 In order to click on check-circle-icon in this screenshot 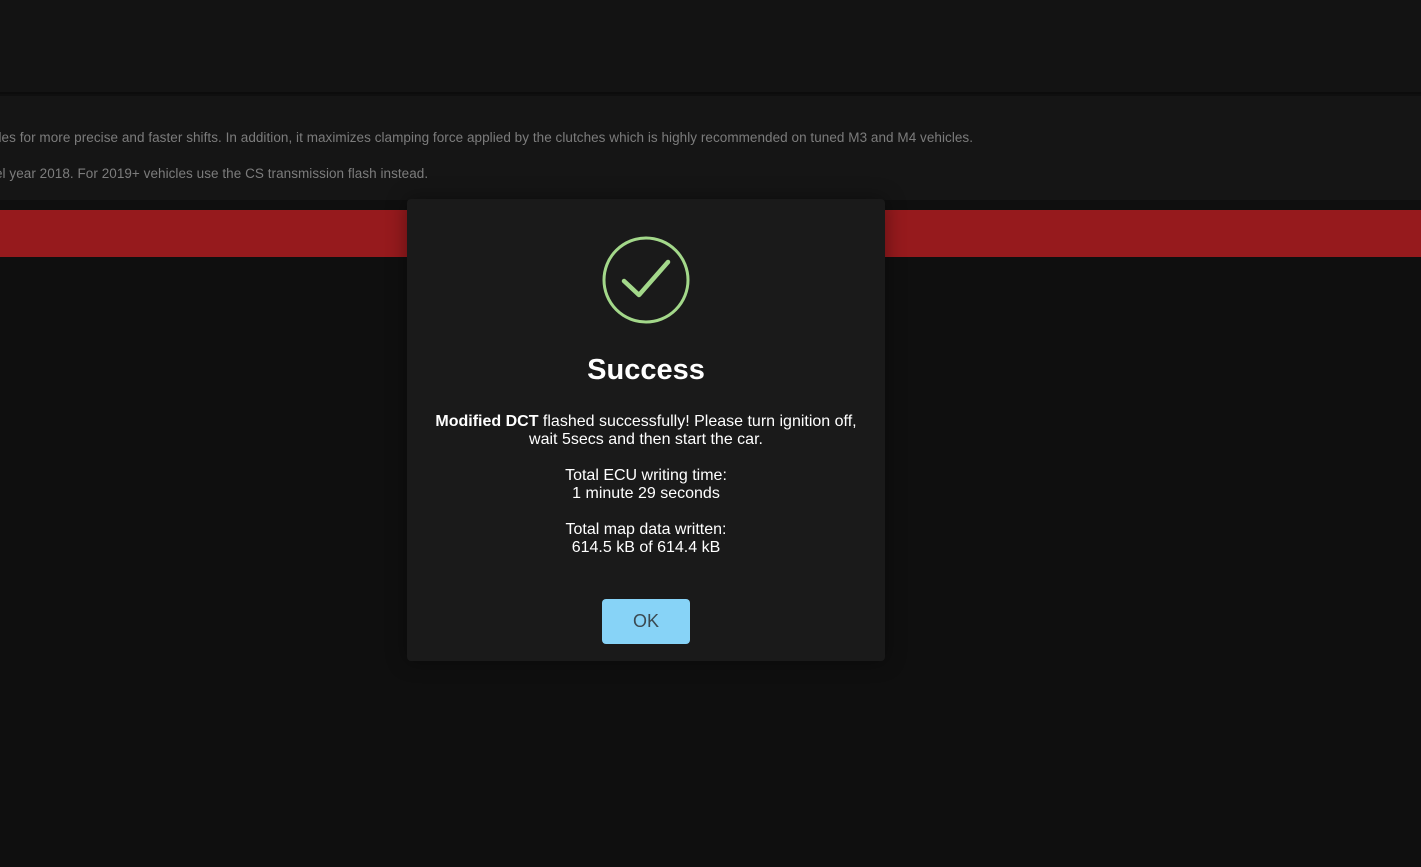, I will do `click(646, 280)`.